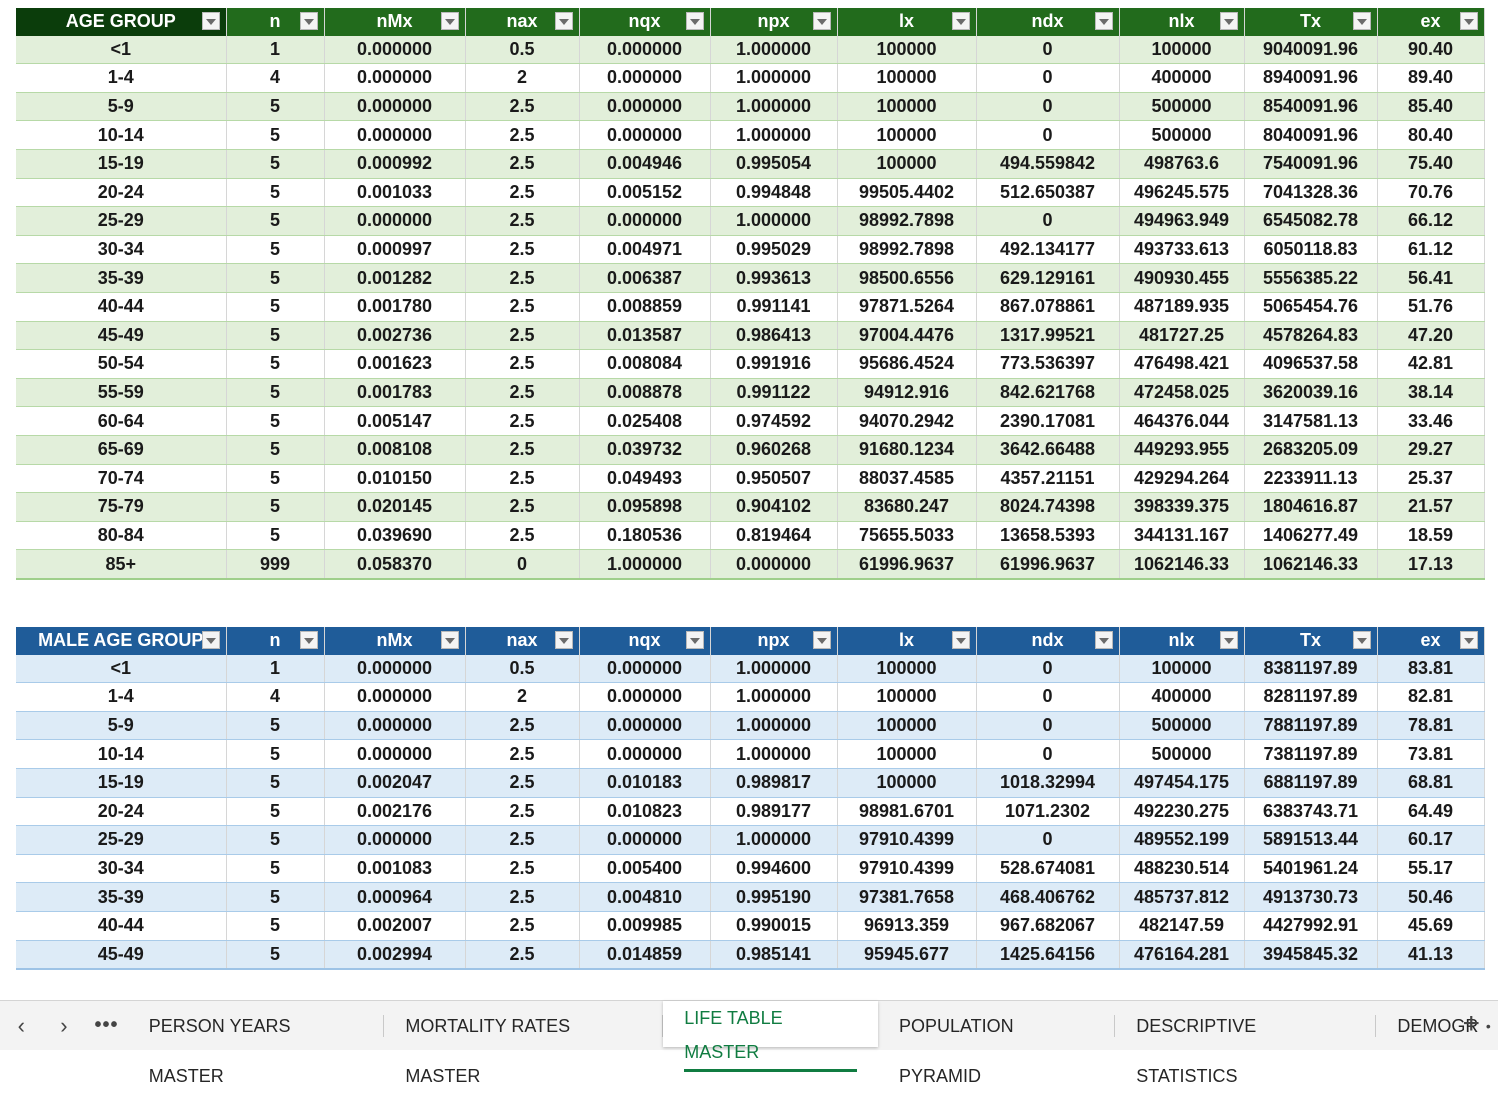  I want to click on table-cell: 1071.2302, so click(1048, 812).